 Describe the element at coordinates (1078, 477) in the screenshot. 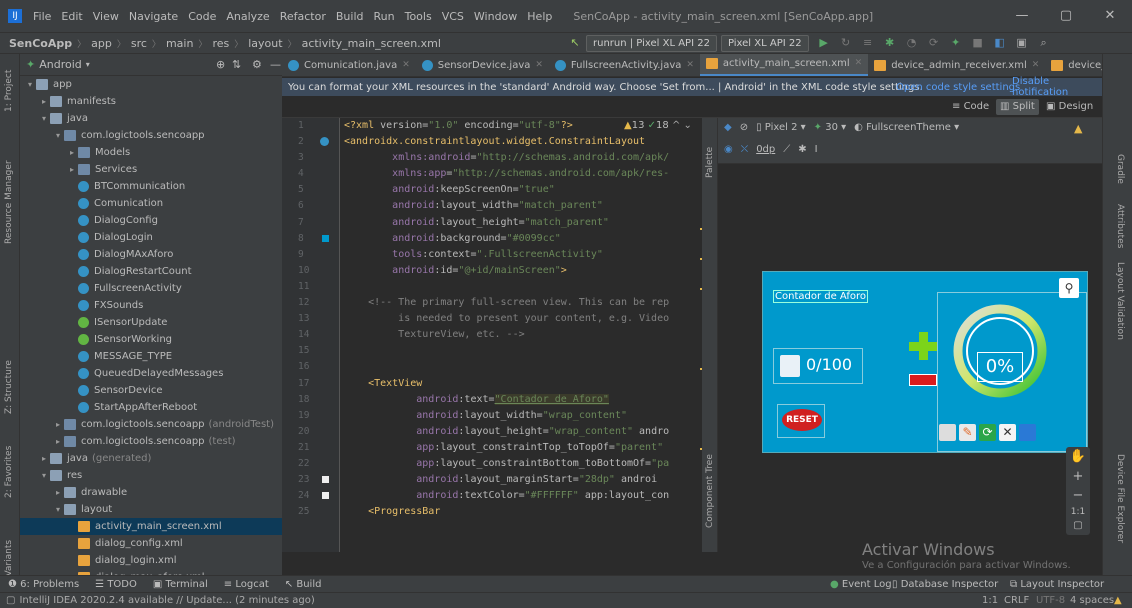

I see `zoom-in-button: +` at that location.